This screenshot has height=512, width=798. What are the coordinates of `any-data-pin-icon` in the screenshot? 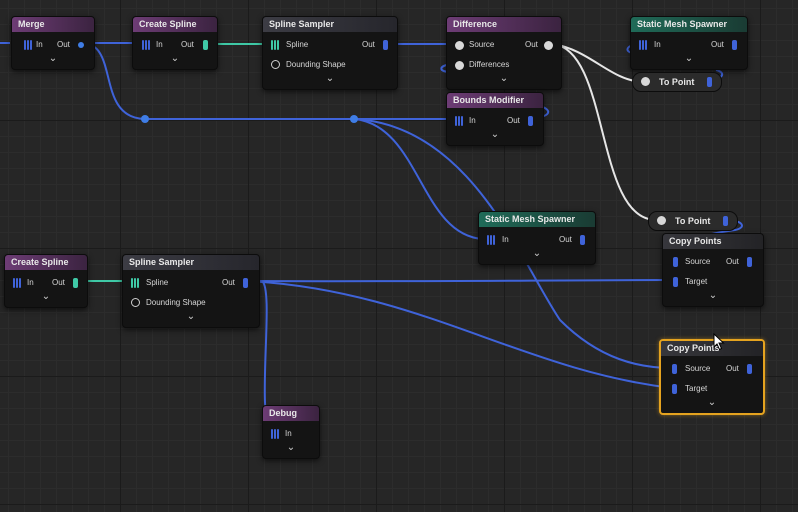 It's located at (81, 45).